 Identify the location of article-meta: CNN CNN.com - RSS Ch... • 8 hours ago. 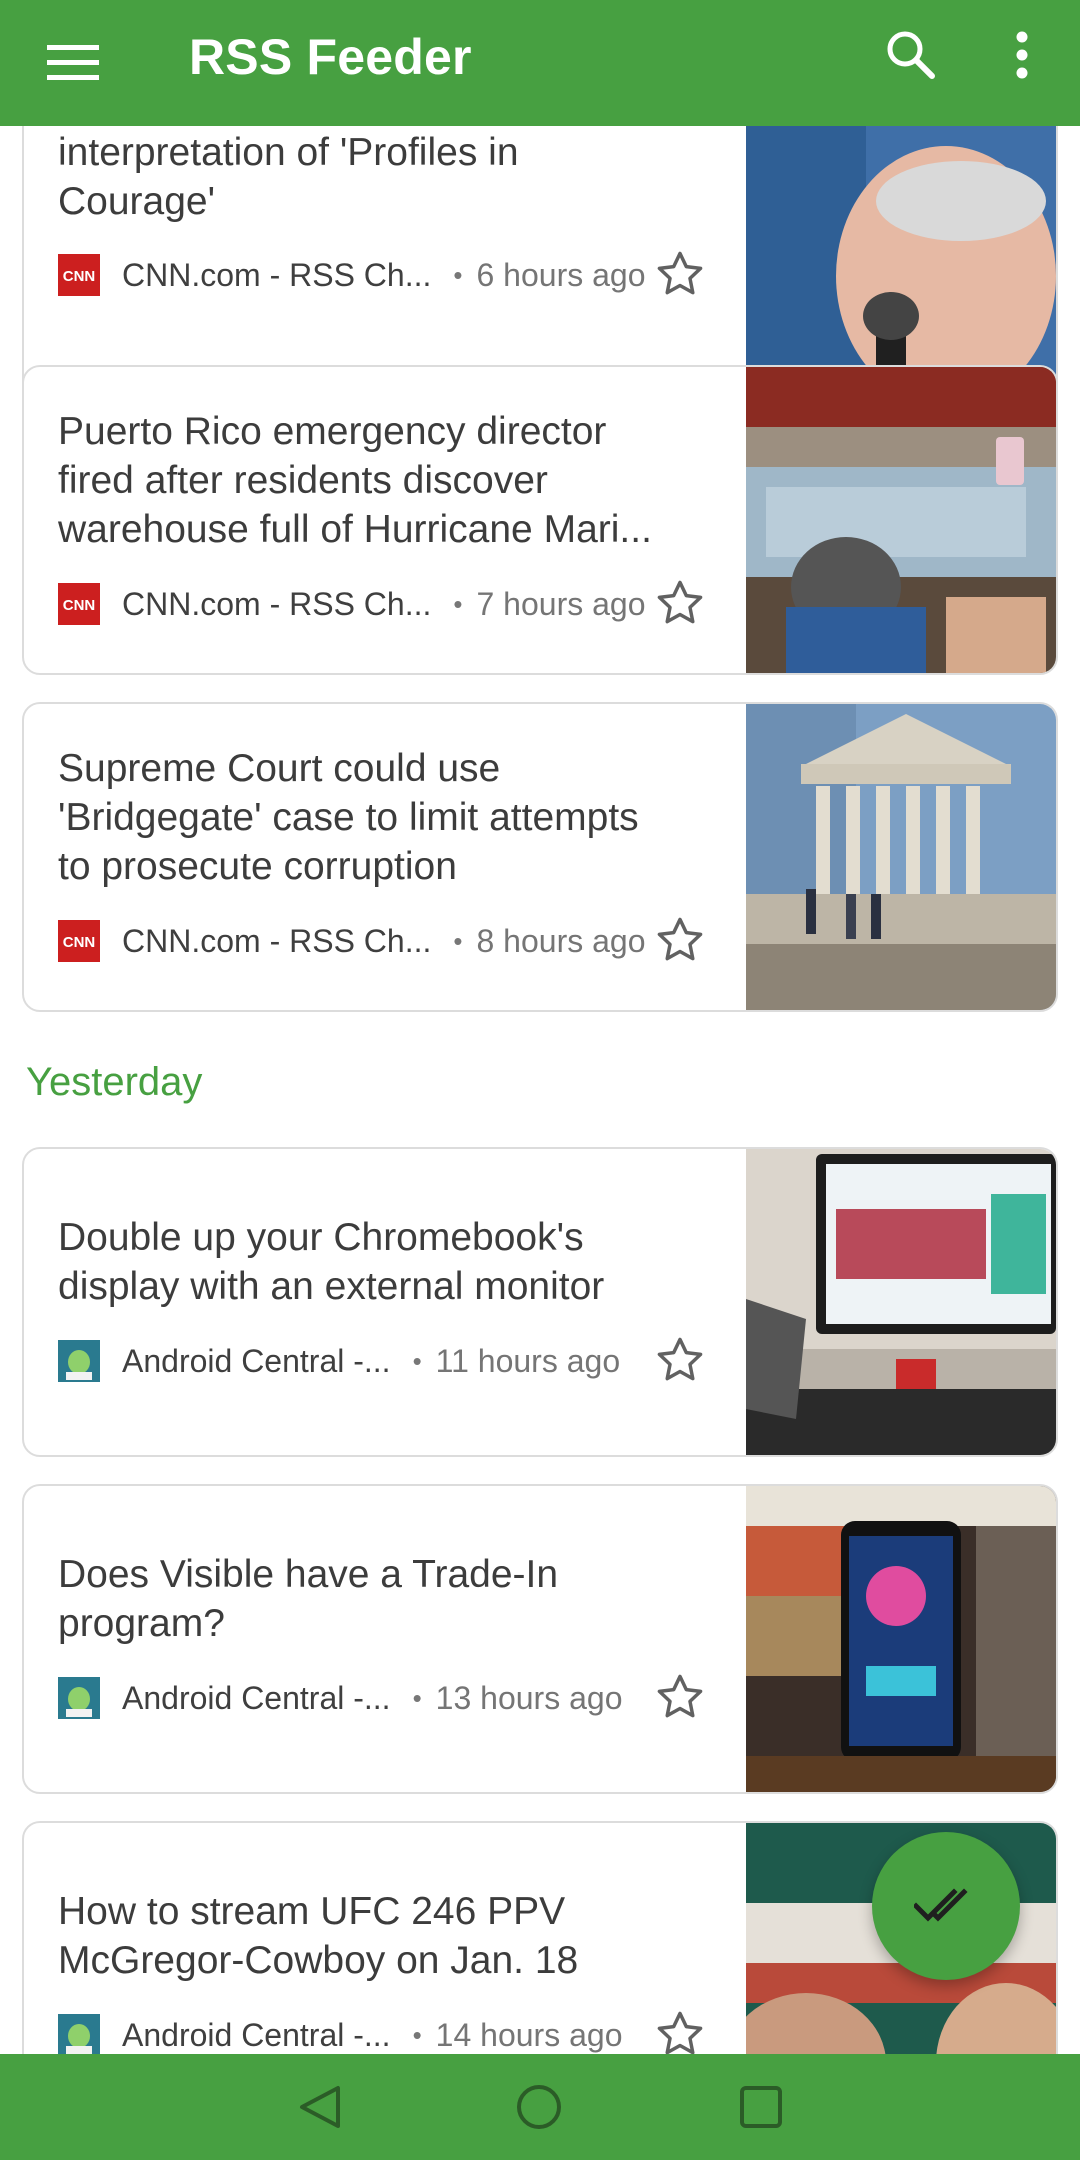
(383, 941).